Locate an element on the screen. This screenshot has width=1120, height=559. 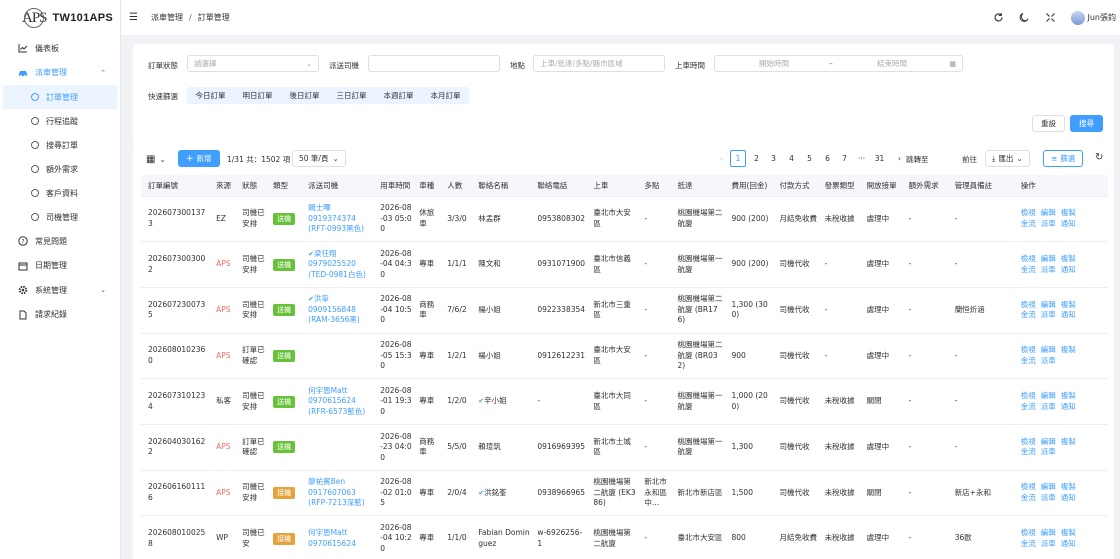
driver-link: 0979025520 is located at coordinates (340, 264).